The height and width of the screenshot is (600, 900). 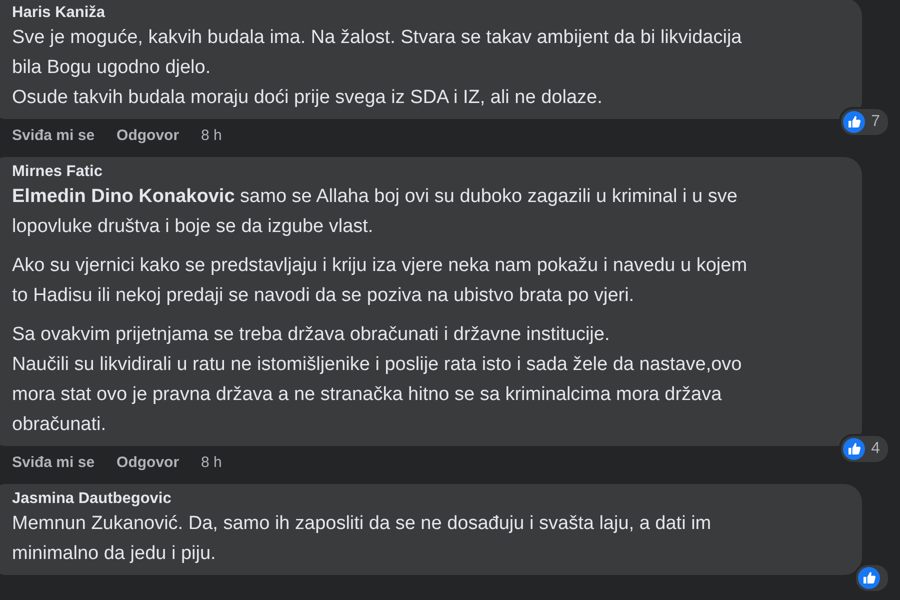 I want to click on reaction-badge: 7, so click(x=864, y=122).